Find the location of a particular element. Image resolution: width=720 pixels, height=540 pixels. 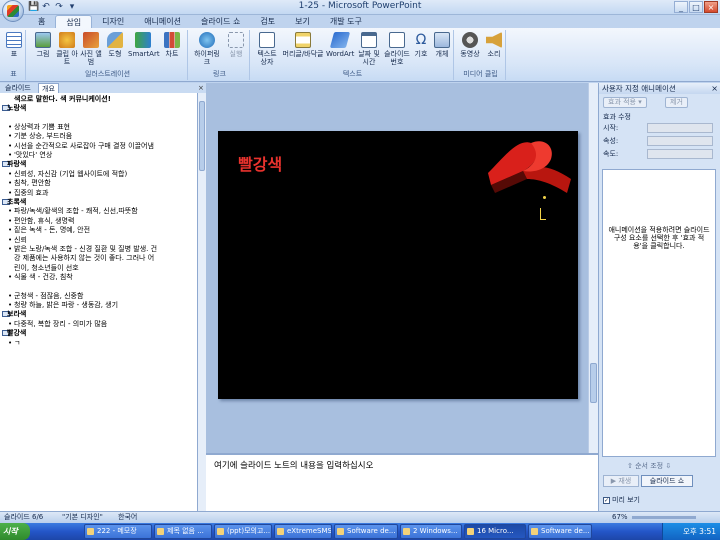

start-select is located at coordinates (680, 128).